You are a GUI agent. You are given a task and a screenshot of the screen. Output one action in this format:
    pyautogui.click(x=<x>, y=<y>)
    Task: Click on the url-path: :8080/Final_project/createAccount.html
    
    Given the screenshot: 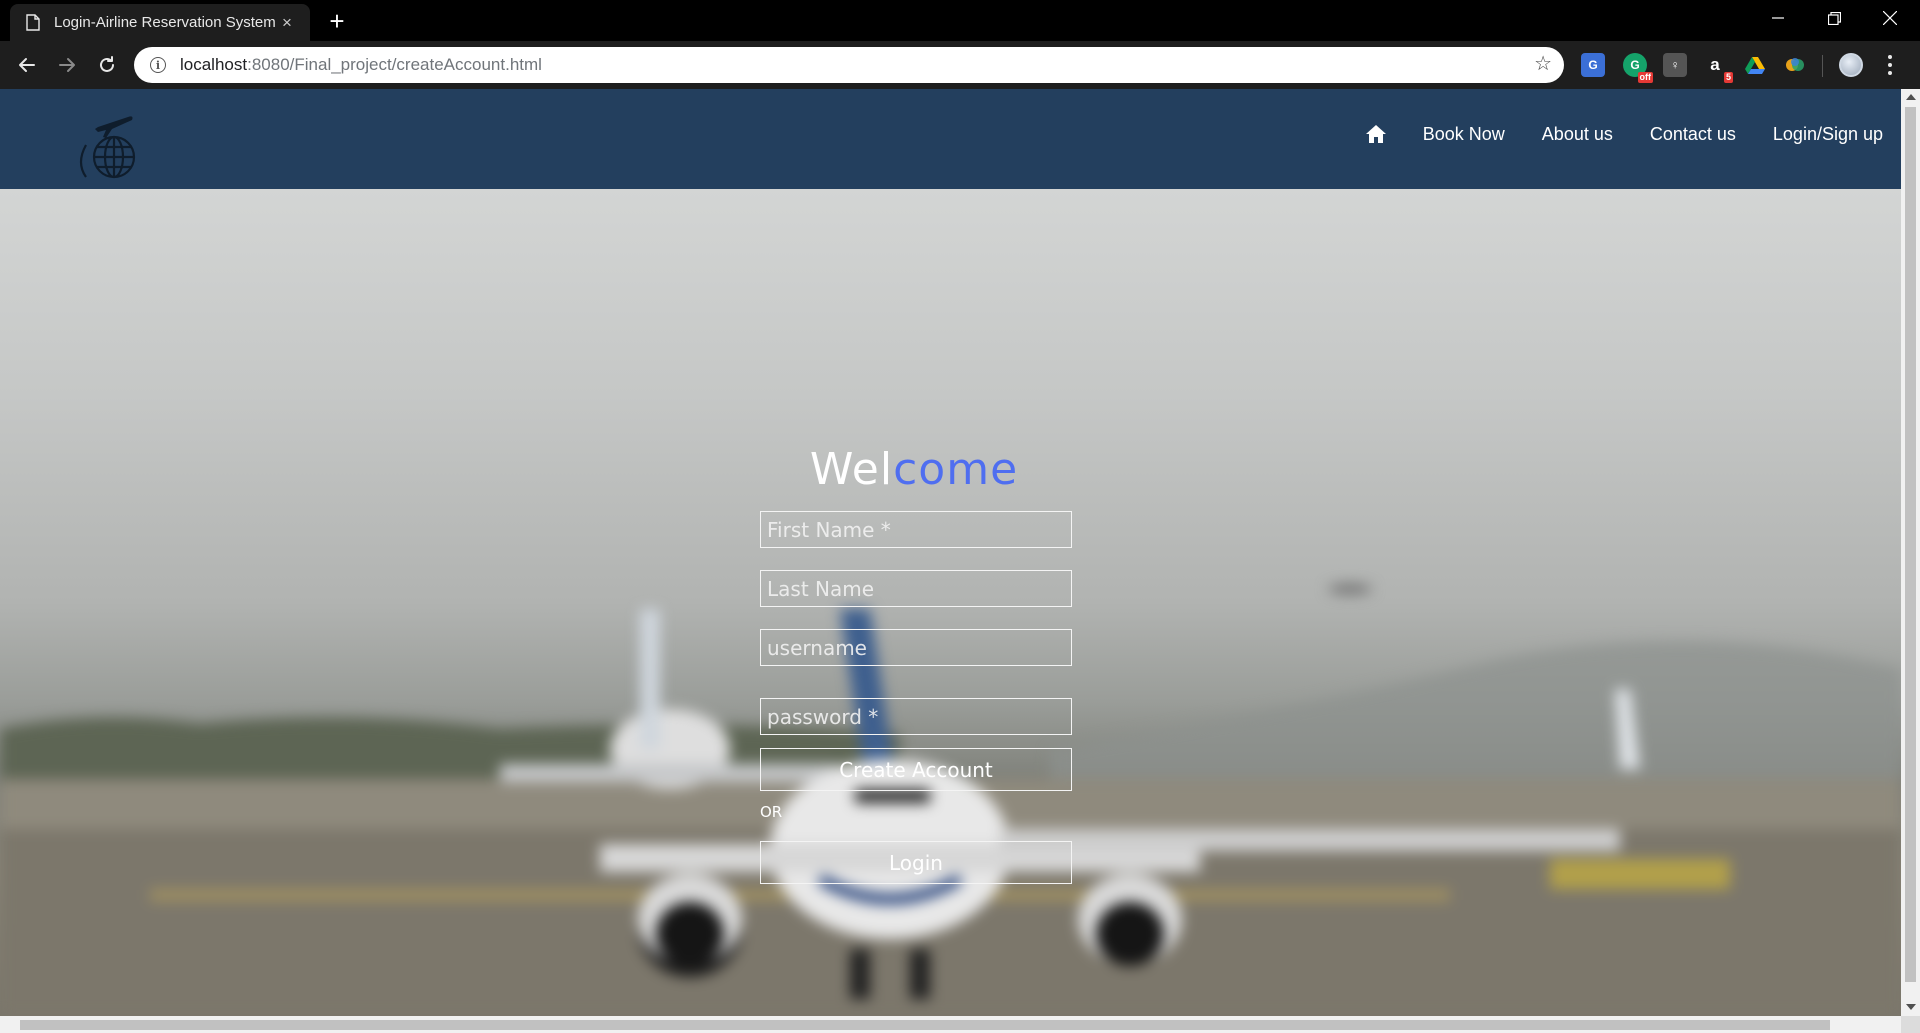 What is the action you would take?
    pyautogui.click(x=394, y=64)
    